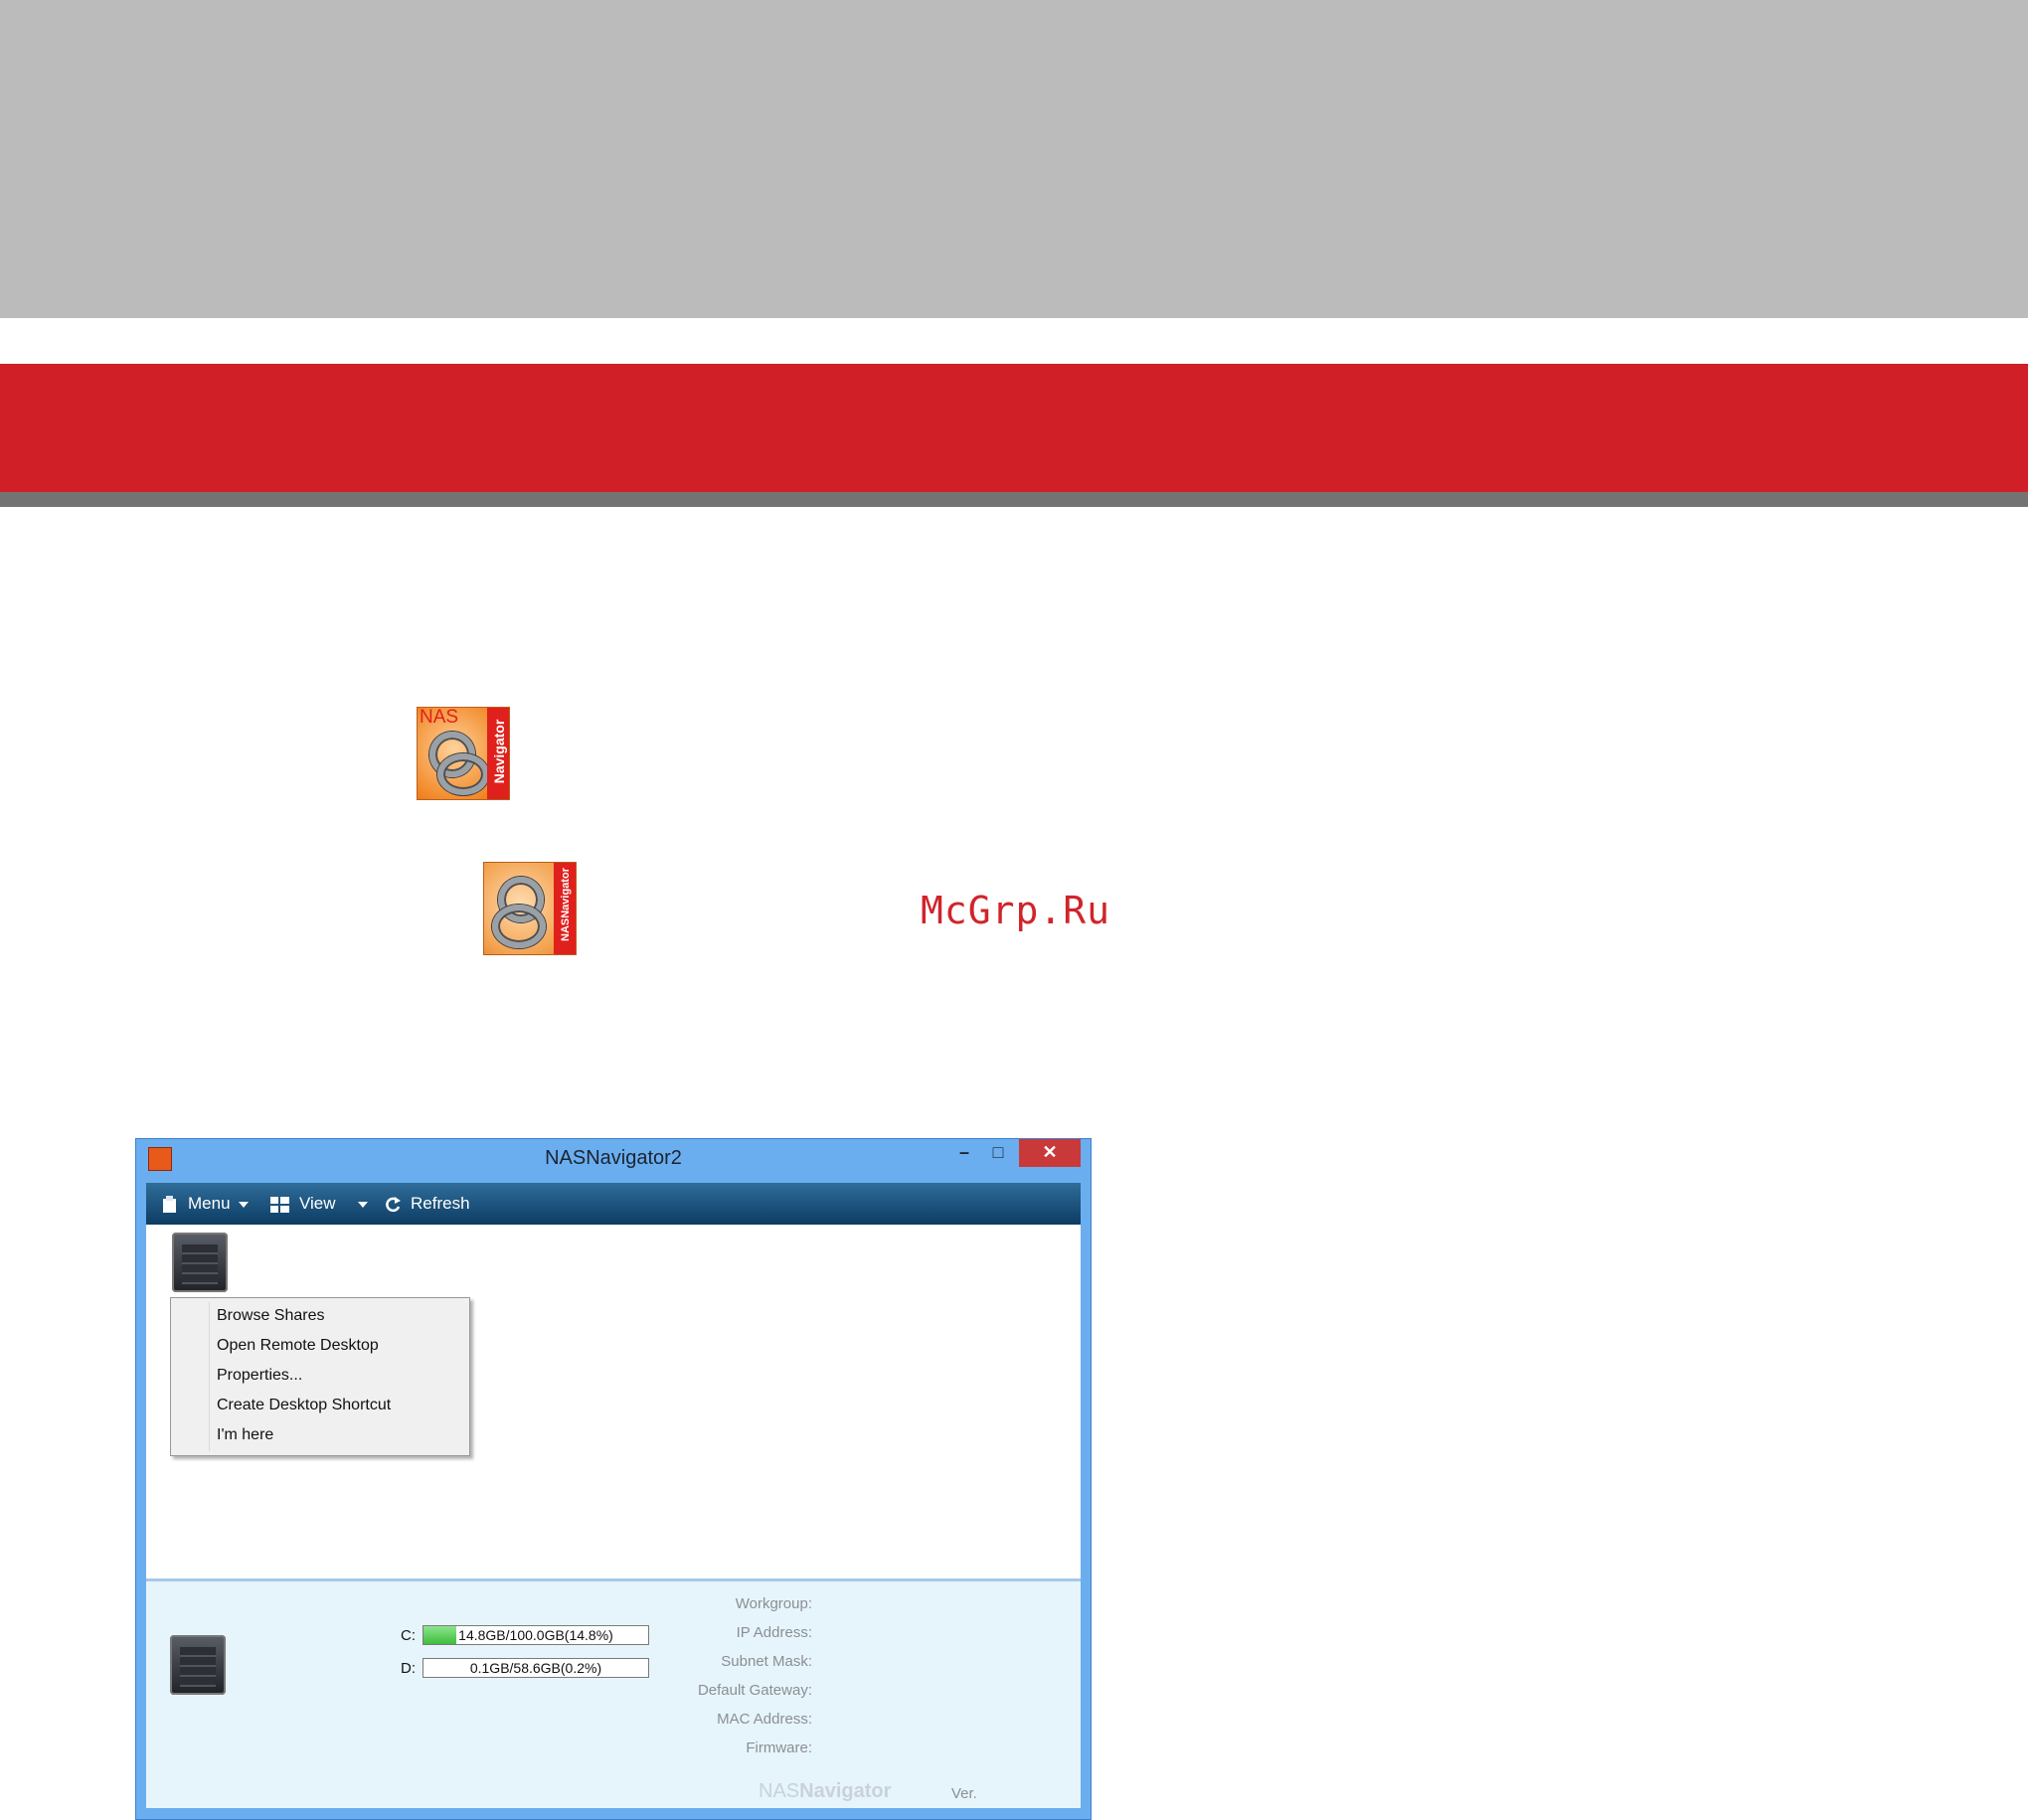 This screenshot has width=2028, height=1820. I want to click on mac-address-label: MAC Address:, so click(668, 1719).